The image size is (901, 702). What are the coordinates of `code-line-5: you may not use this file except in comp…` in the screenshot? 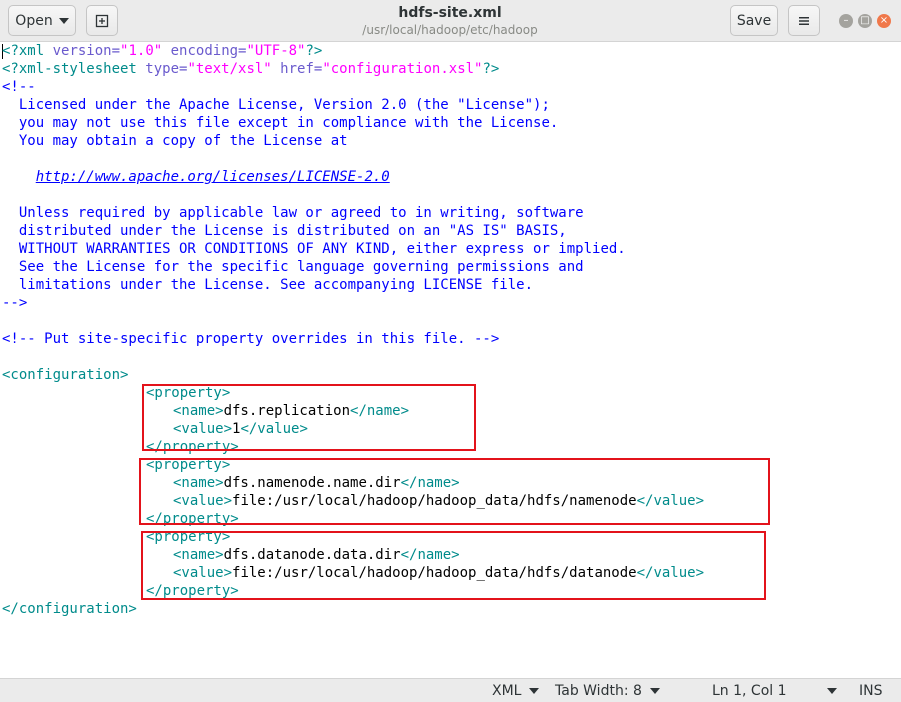 It's located at (280, 123).